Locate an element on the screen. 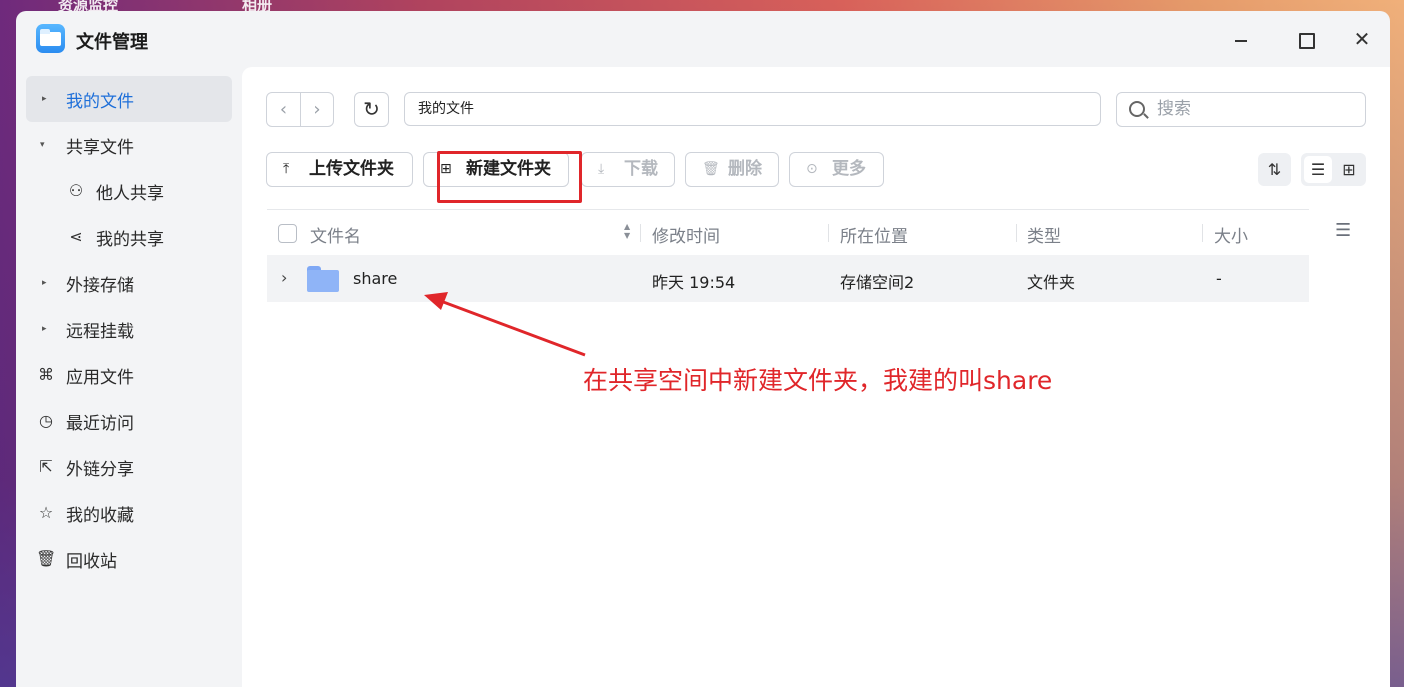 This screenshot has height=687, width=1404. annotation-arrow is located at coordinates (505, 324).